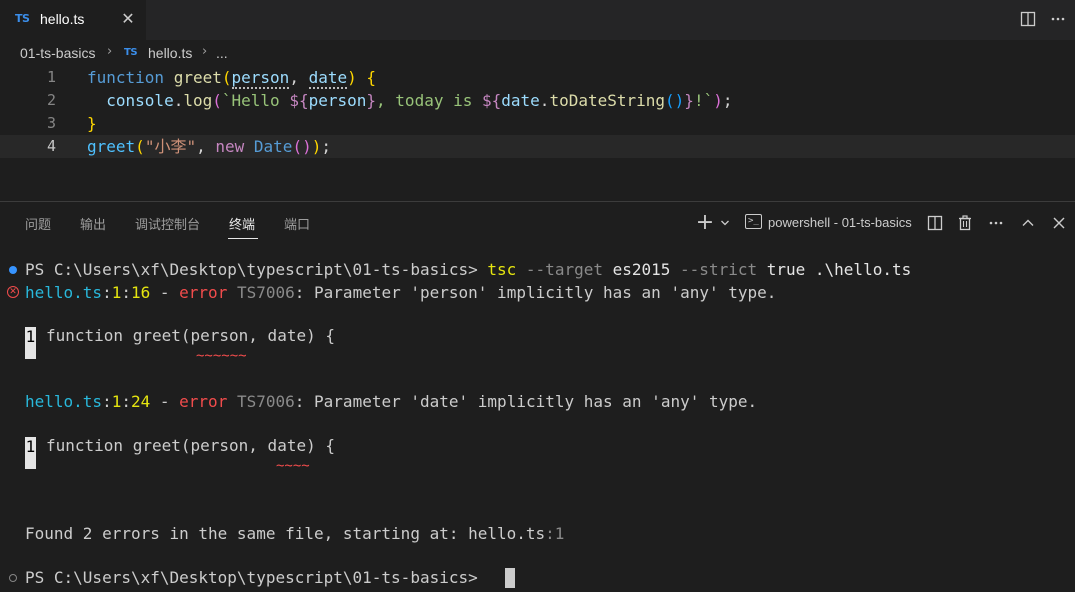 The width and height of the screenshot is (1075, 592). Describe the element at coordinates (140, 100) in the screenshot. I see `token: console` at that location.